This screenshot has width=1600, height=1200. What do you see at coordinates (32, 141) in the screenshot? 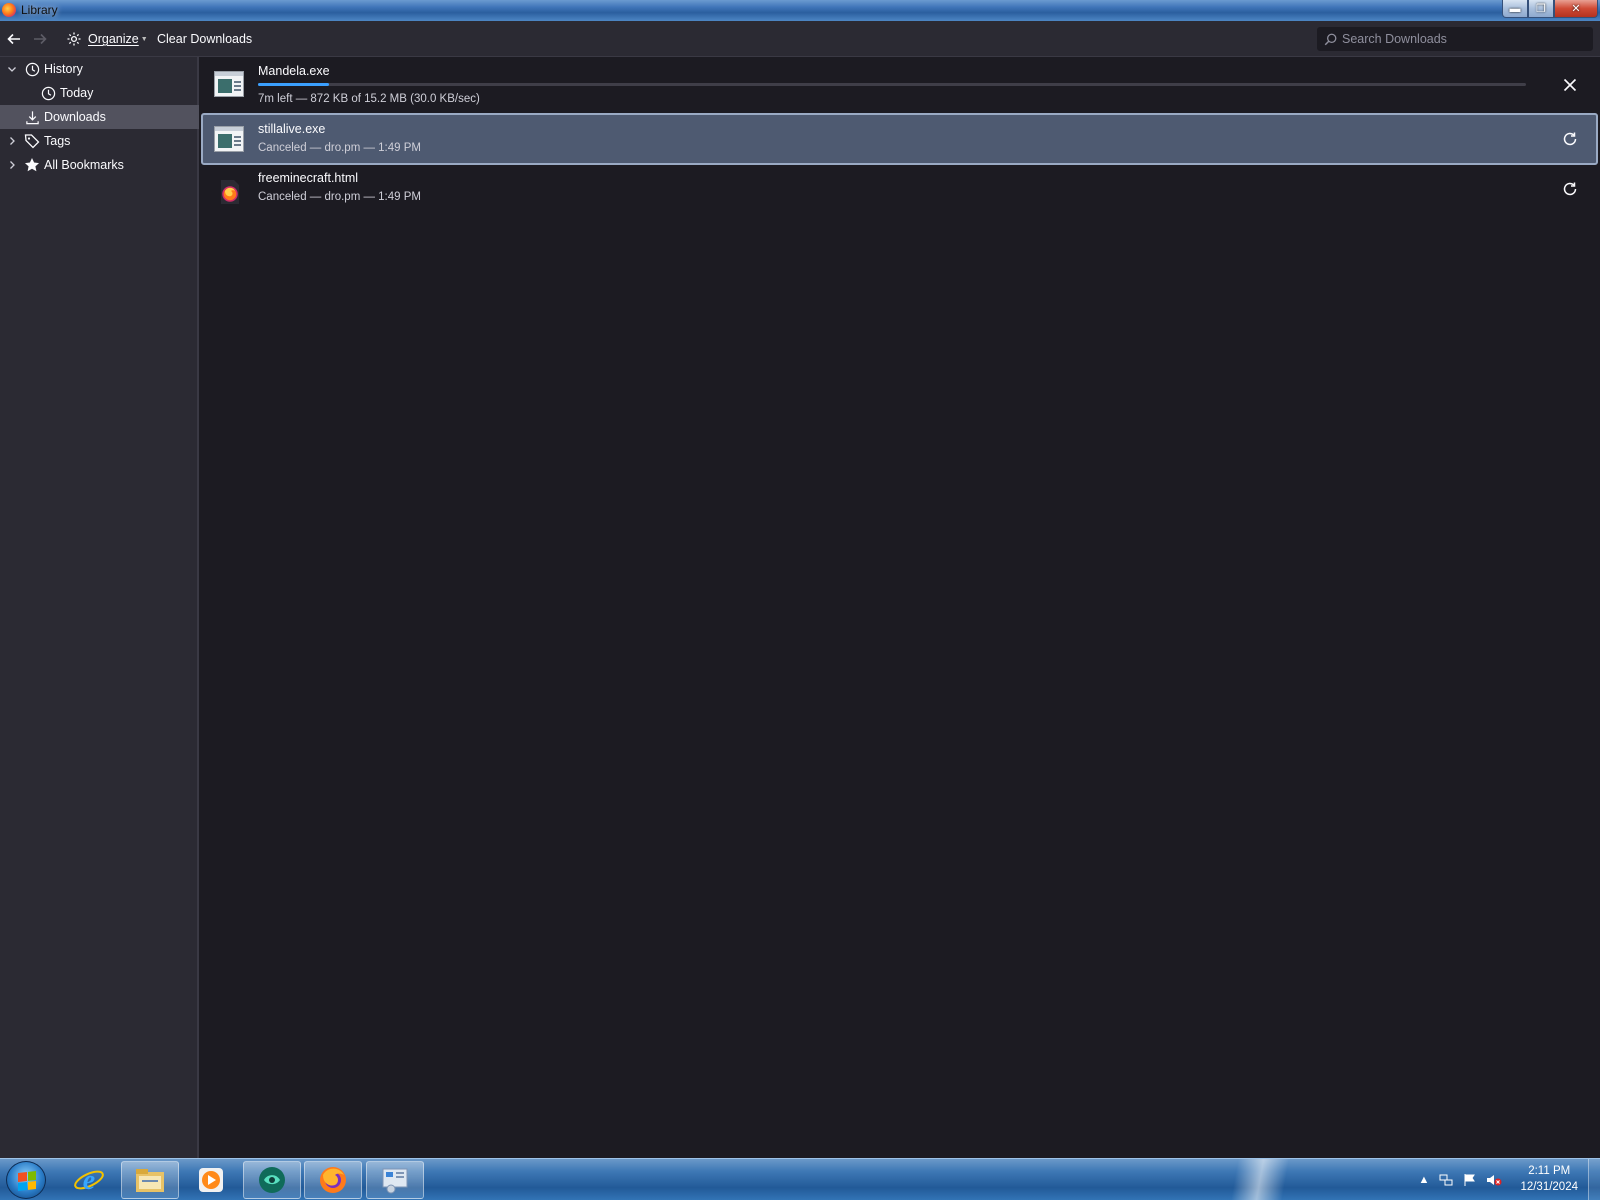
I see `tag-icon` at bounding box center [32, 141].